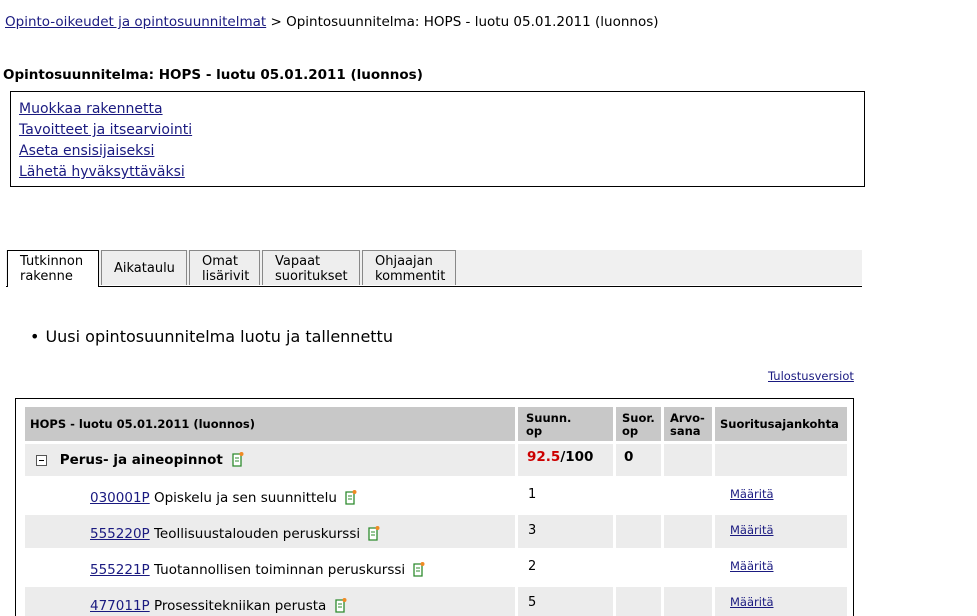 This screenshot has height=616, width=977. Describe the element at coordinates (410, 276) in the screenshot. I see `tab-label-line2: kommentit` at that location.